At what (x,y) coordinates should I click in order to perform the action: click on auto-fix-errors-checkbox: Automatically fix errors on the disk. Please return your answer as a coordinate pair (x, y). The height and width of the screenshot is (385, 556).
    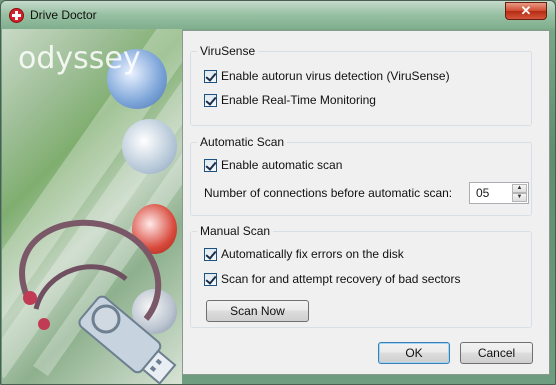
    Looking at the image, I should click on (304, 254).